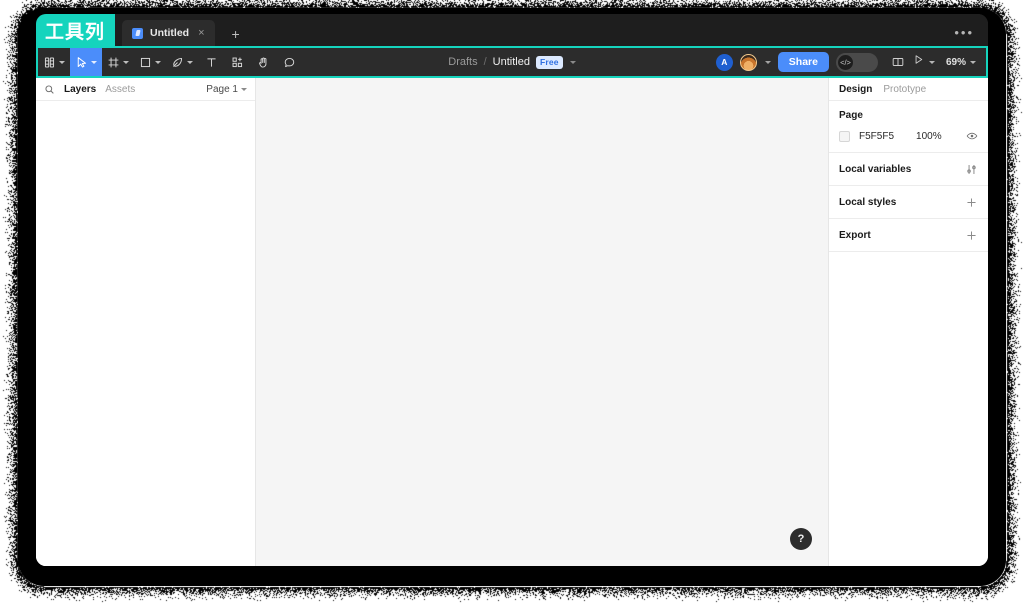  I want to click on sliders-icon, so click(971, 169).